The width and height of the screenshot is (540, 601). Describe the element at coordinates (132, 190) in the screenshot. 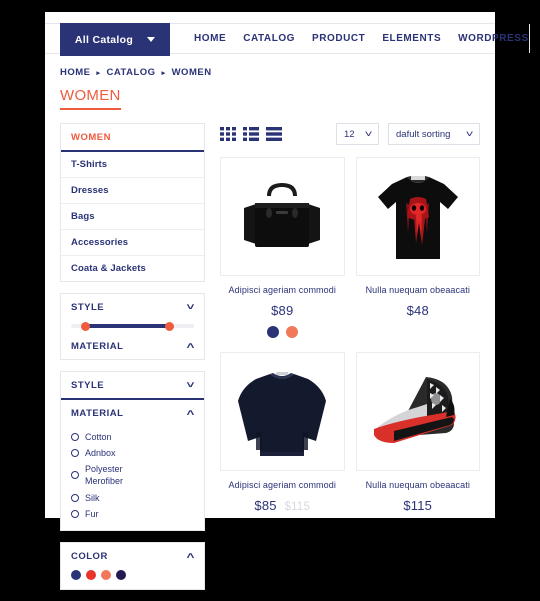

I see `sidebar-item-dresses: Dresses` at that location.